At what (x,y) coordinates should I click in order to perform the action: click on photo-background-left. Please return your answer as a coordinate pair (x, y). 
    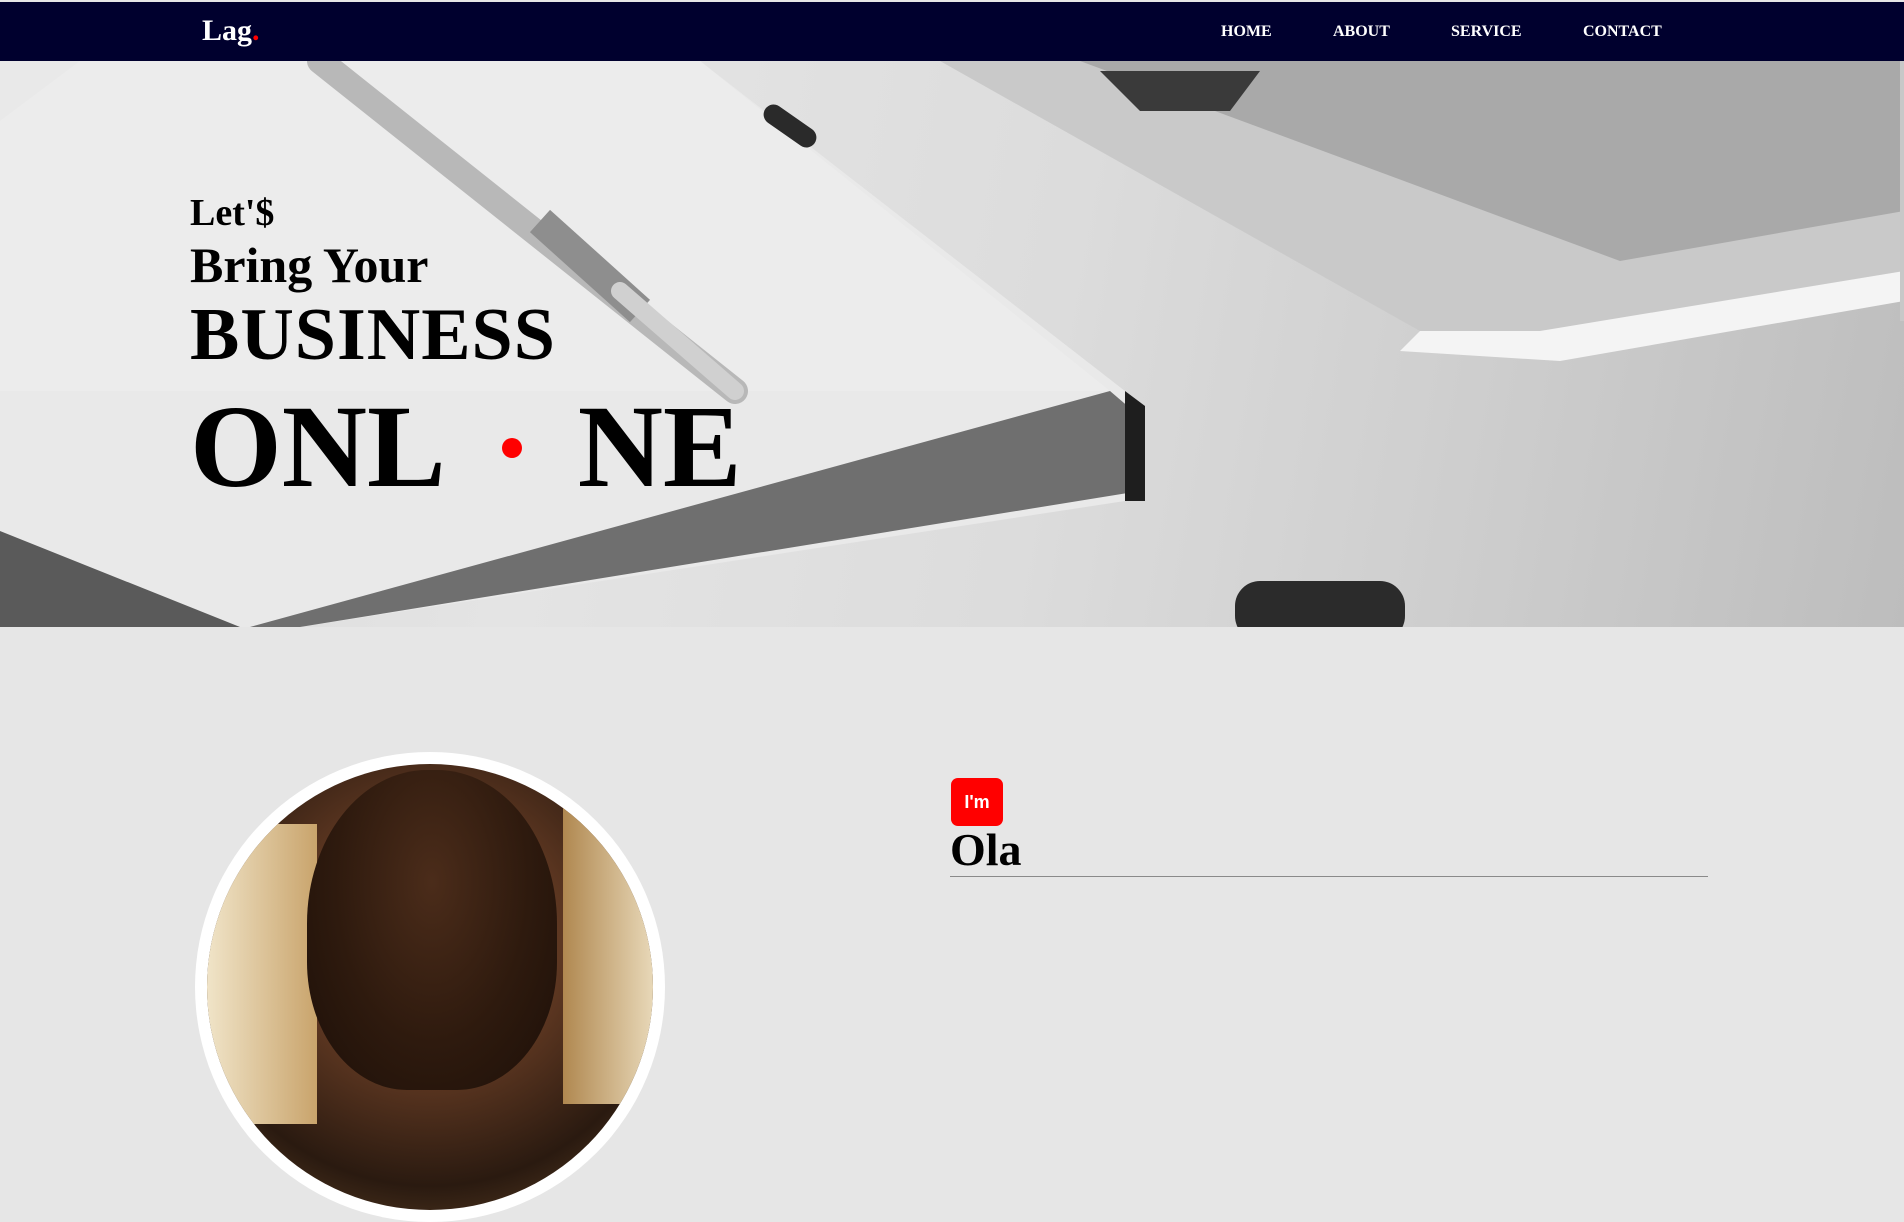
    Looking at the image, I should click on (262, 974).